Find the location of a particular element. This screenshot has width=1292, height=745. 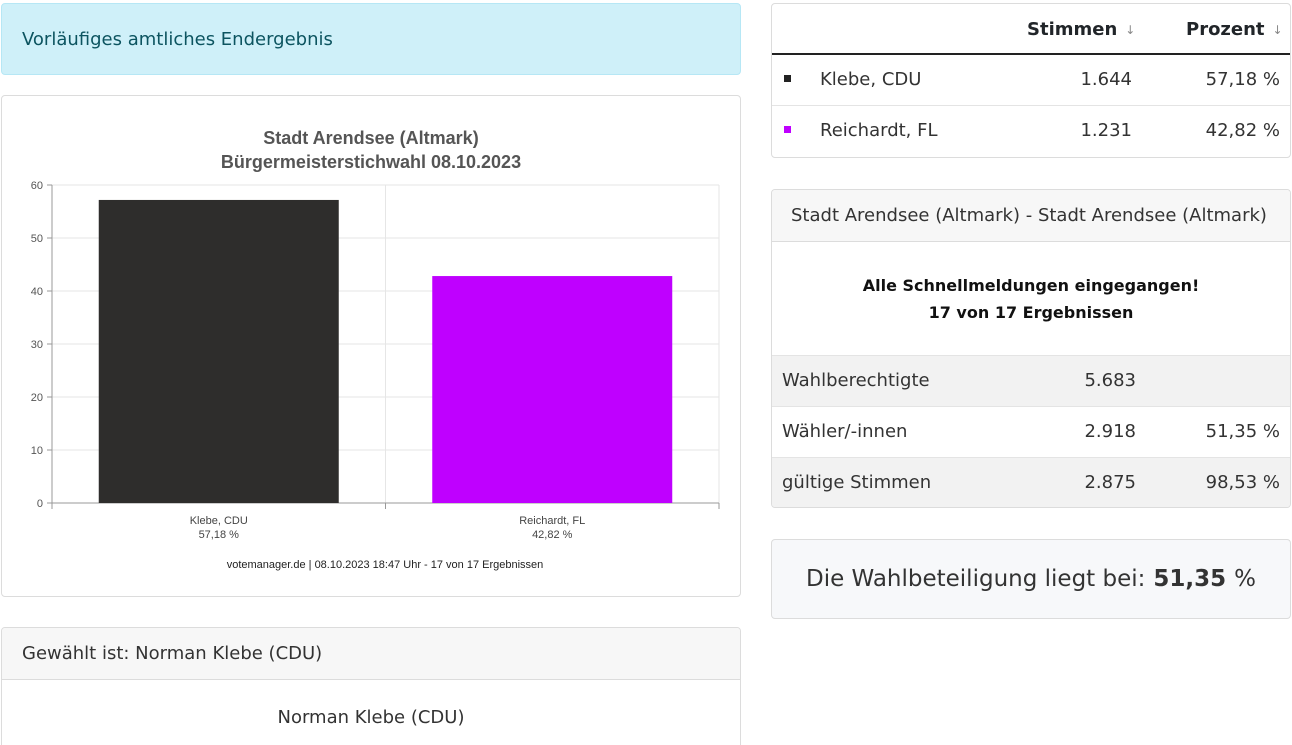

stat-label: Wähler/-innen is located at coordinates (845, 431).